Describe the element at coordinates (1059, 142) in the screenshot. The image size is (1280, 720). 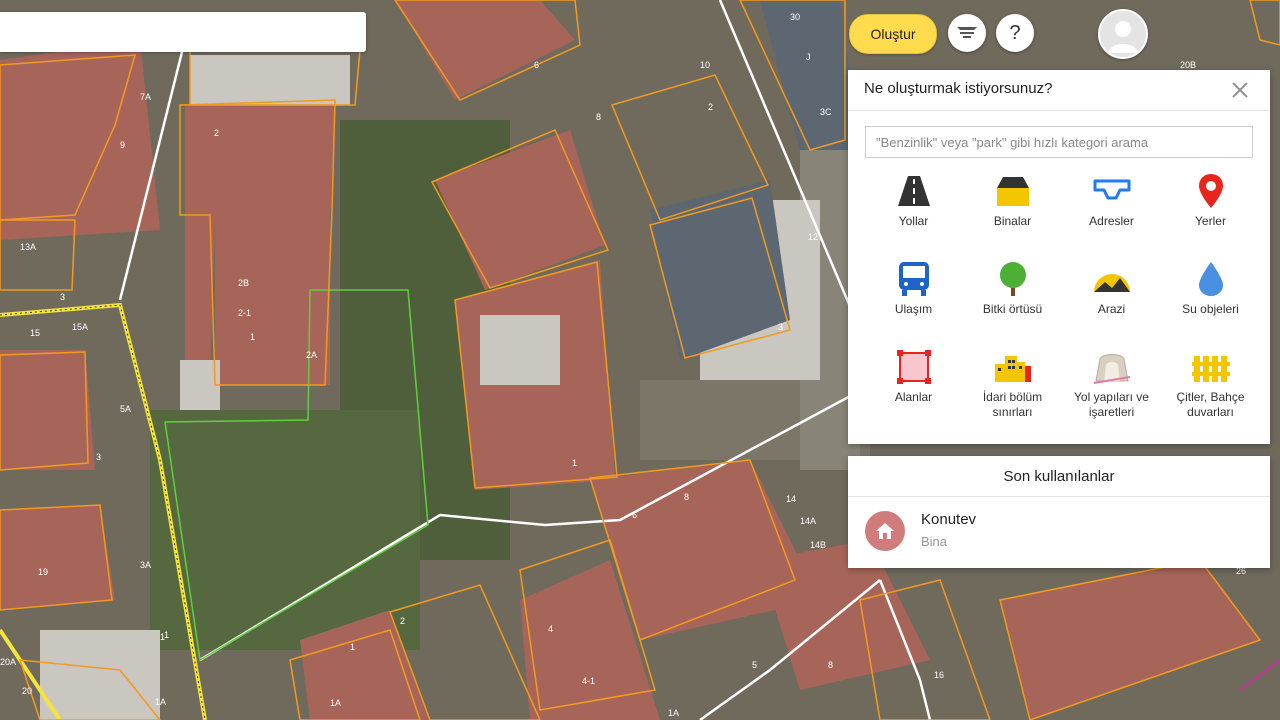
I see `category-search-input` at that location.